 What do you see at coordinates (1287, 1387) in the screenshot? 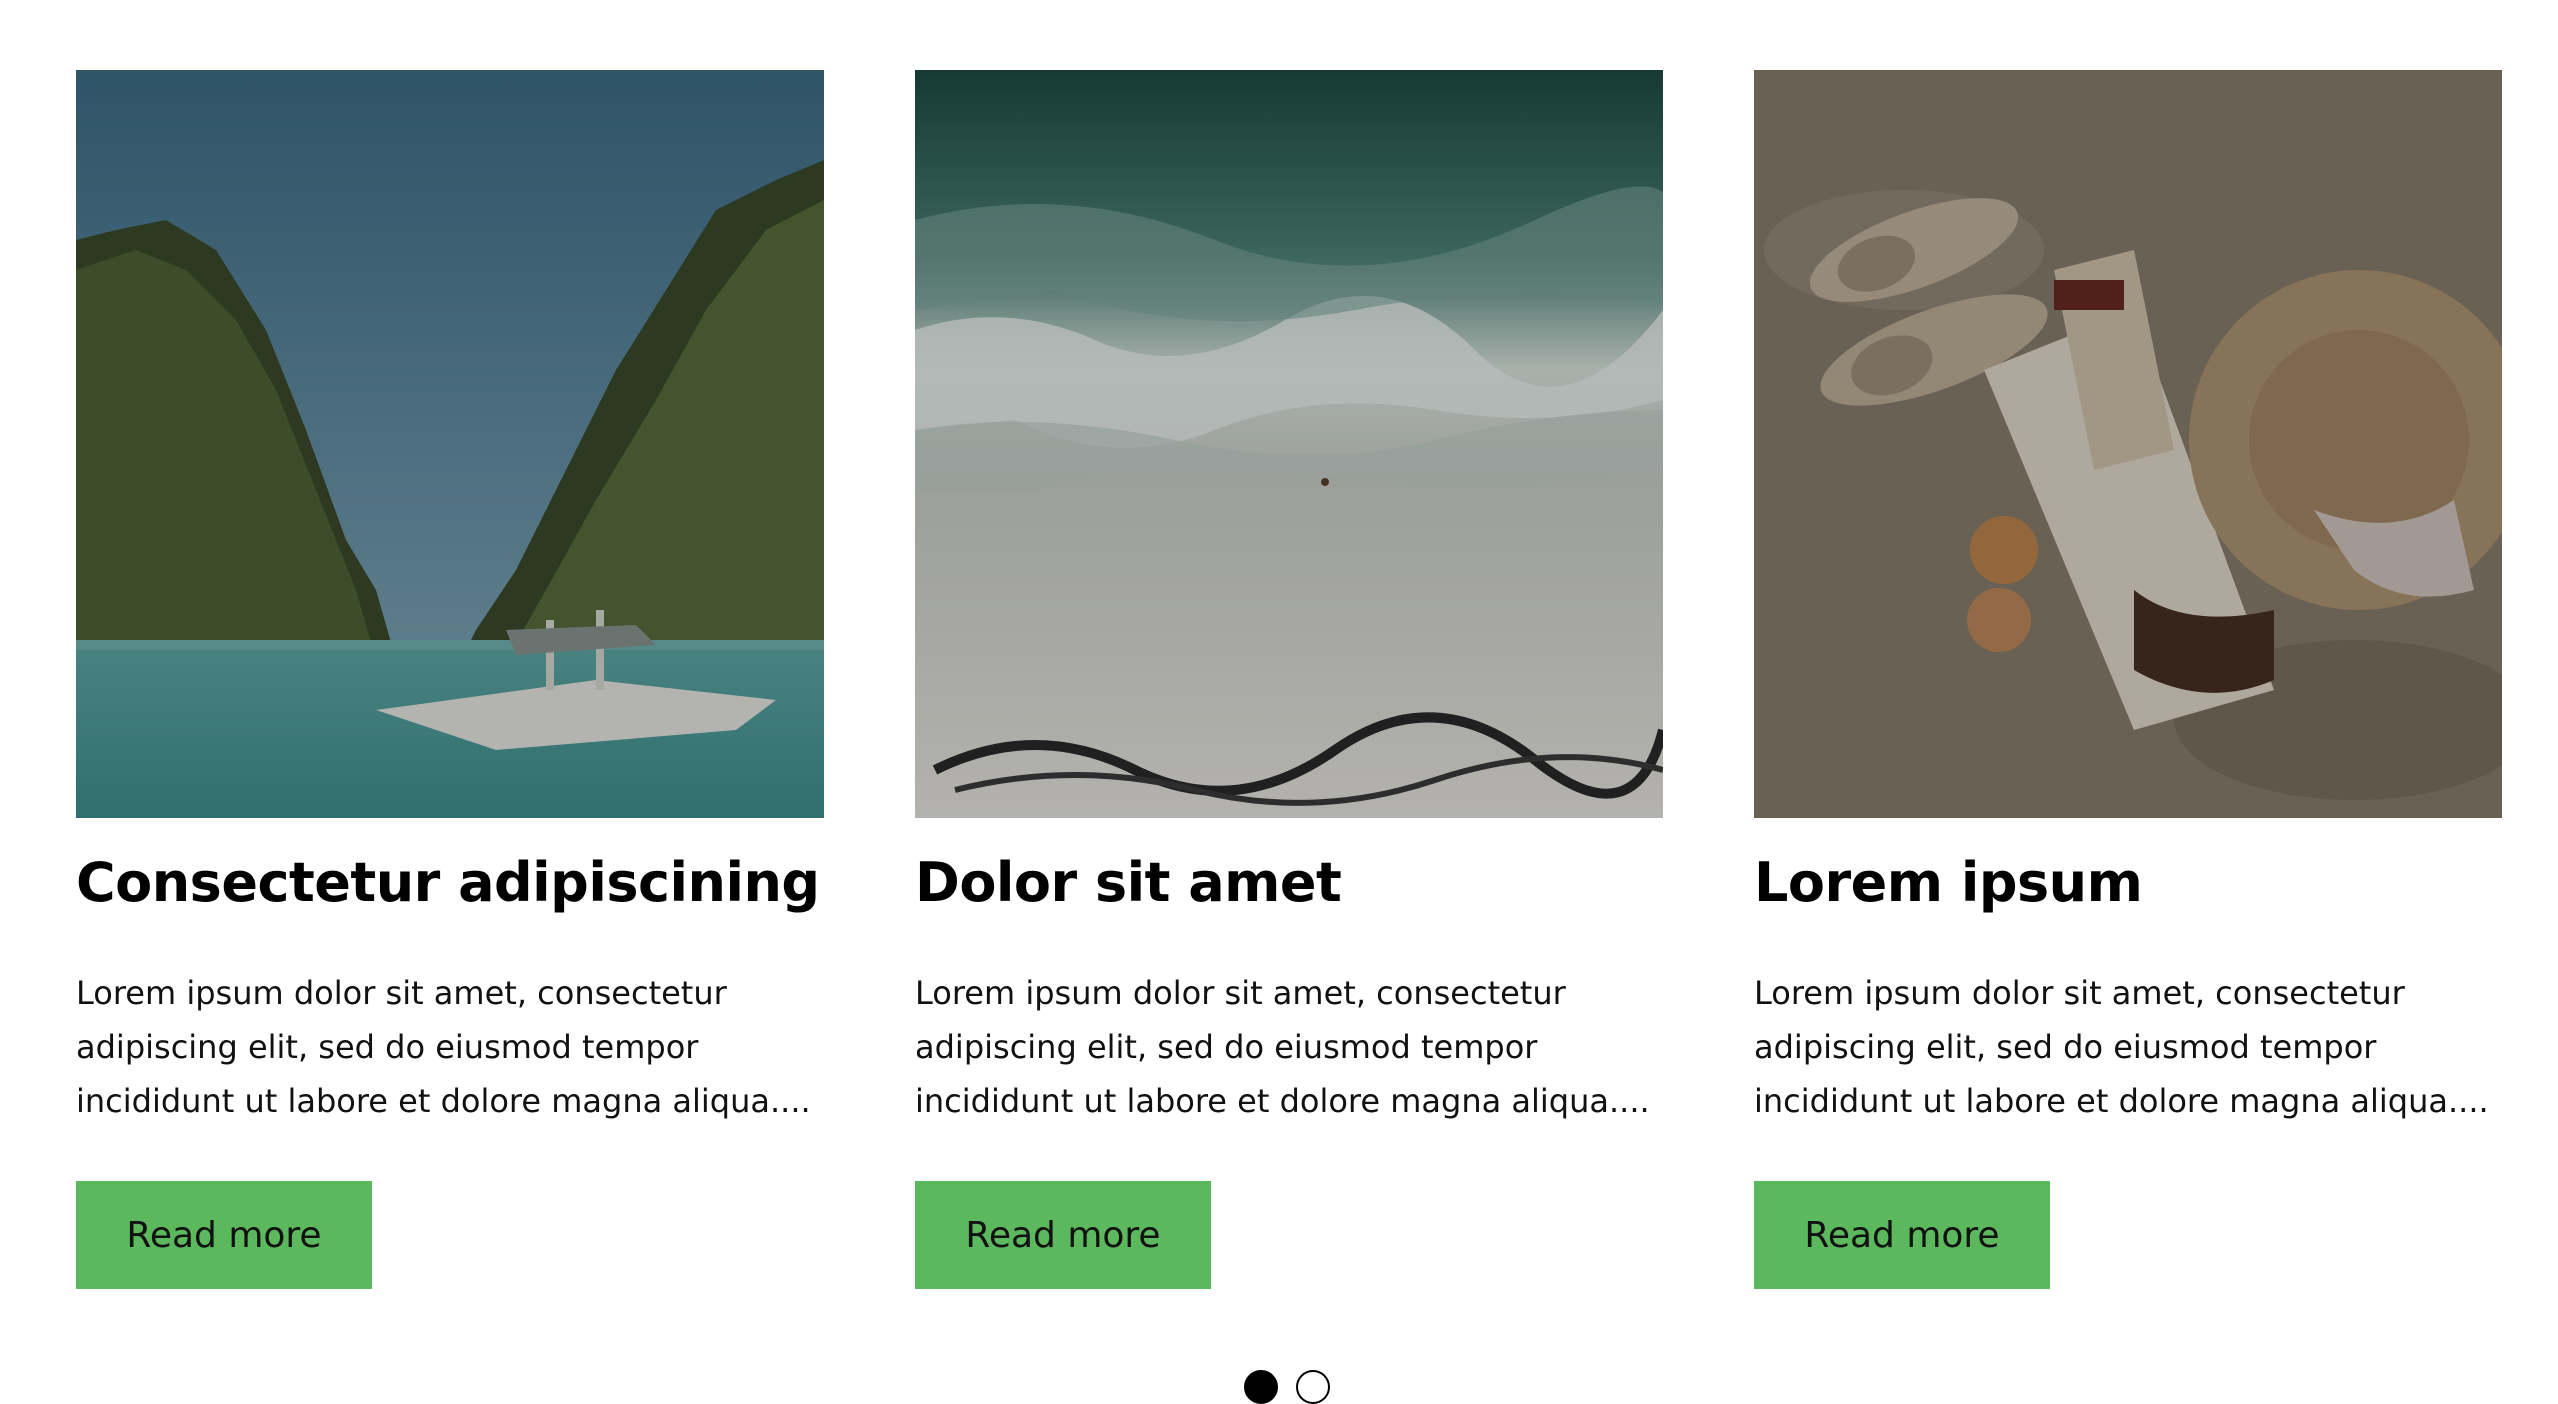
I see `carousel-pagination` at bounding box center [1287, 1387].